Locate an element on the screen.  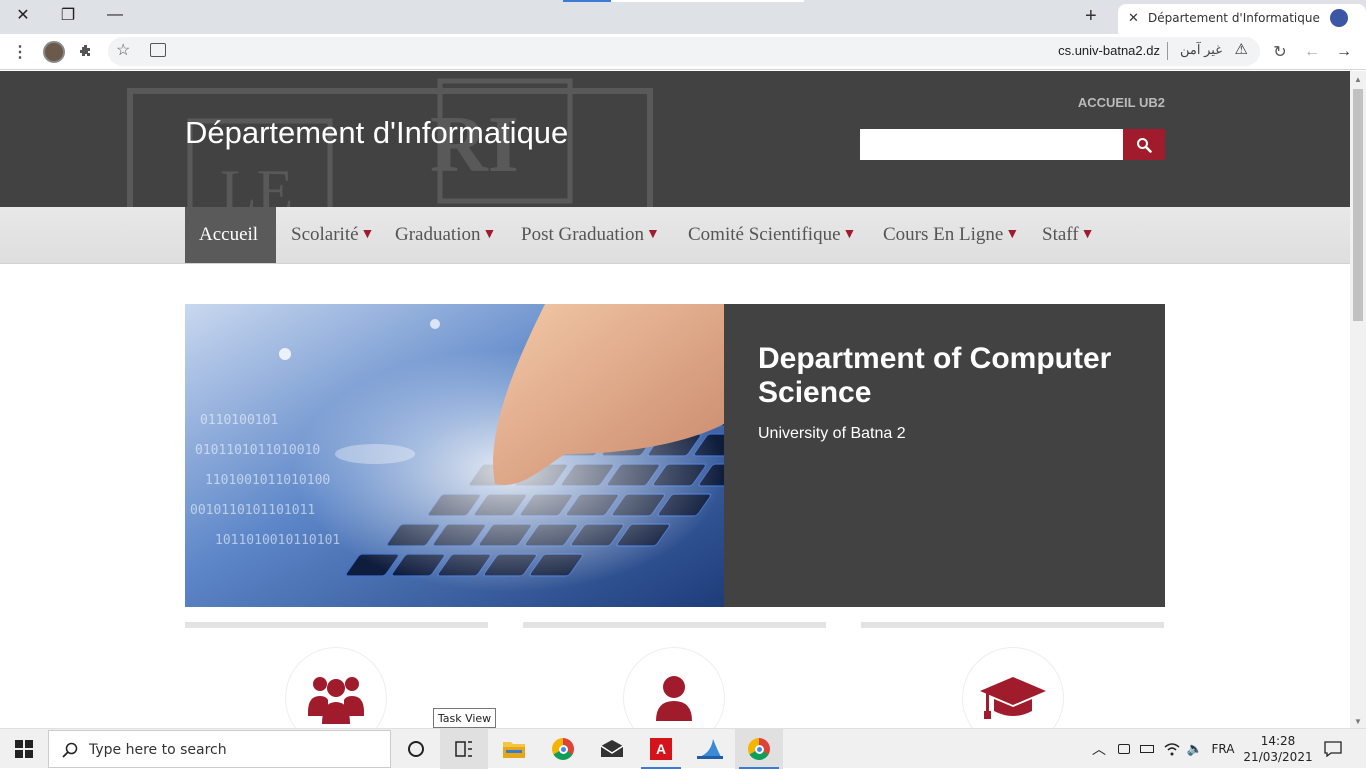
security-text: غير آمن is located at coordinates (1201, 49).